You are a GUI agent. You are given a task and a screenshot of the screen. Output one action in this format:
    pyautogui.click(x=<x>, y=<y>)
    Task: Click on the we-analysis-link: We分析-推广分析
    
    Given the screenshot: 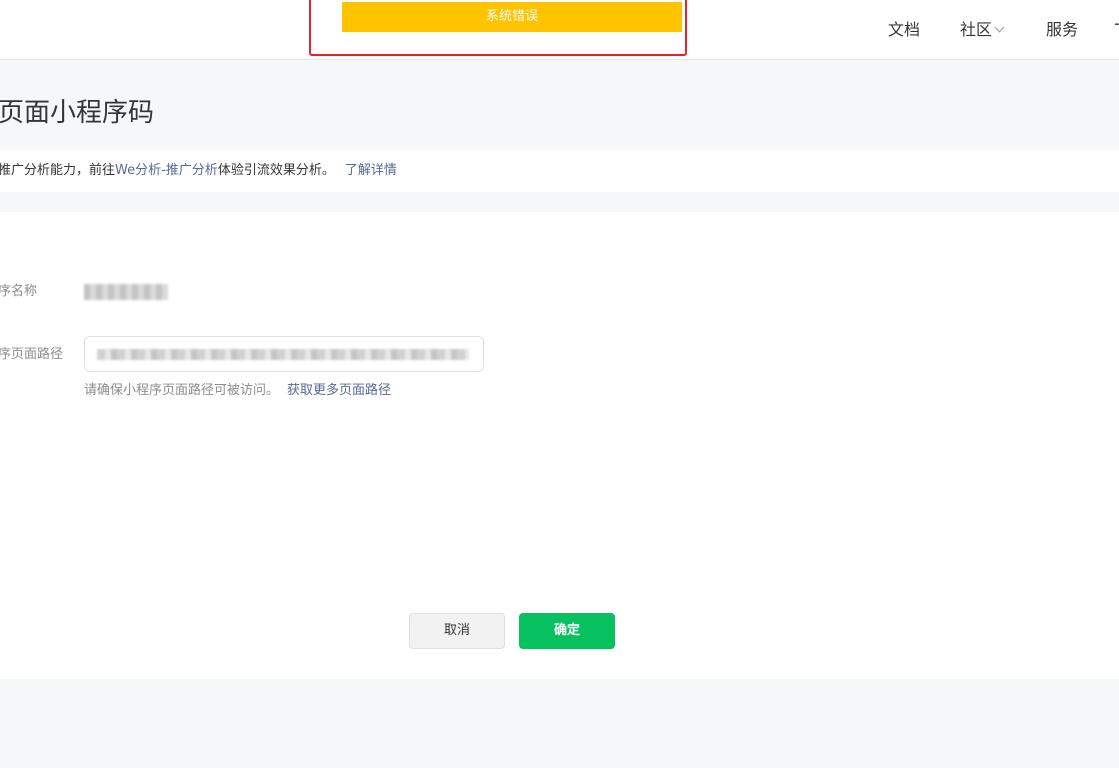 What is the action you would take?
    pyautogui.click(x=166, y=170)
    